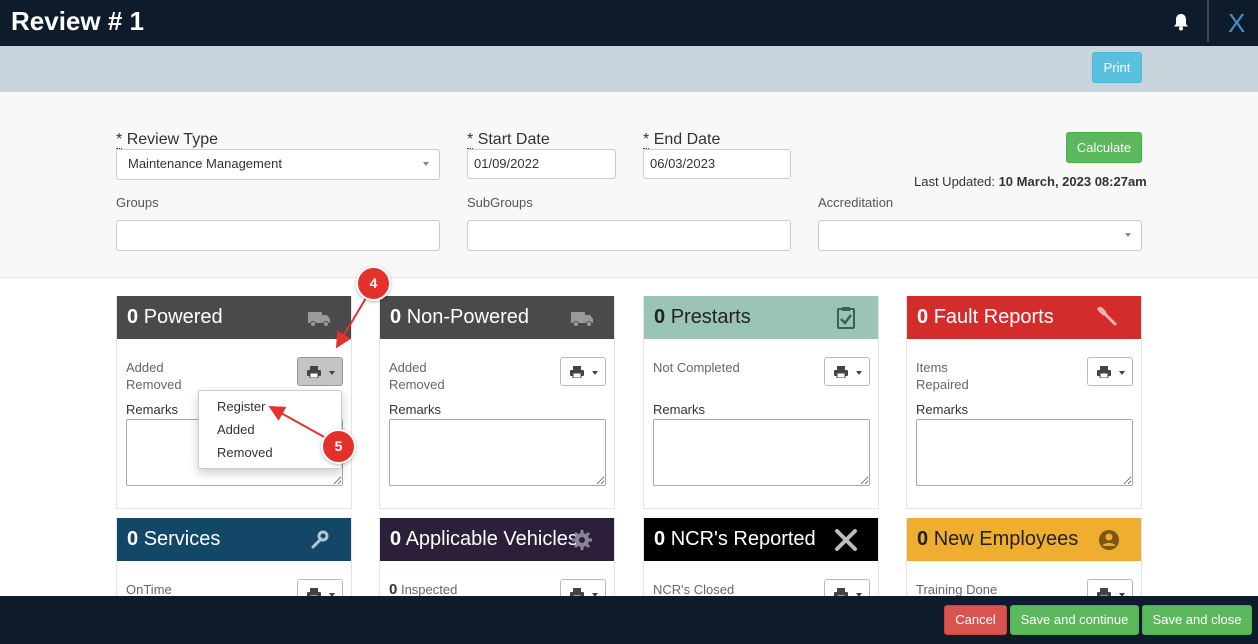 The image size is (1258, 644). What do you see at coordinates (338, 446) in the screenshot?
I see `annotation-badge-5: 5` at bounding box center [338, 446].